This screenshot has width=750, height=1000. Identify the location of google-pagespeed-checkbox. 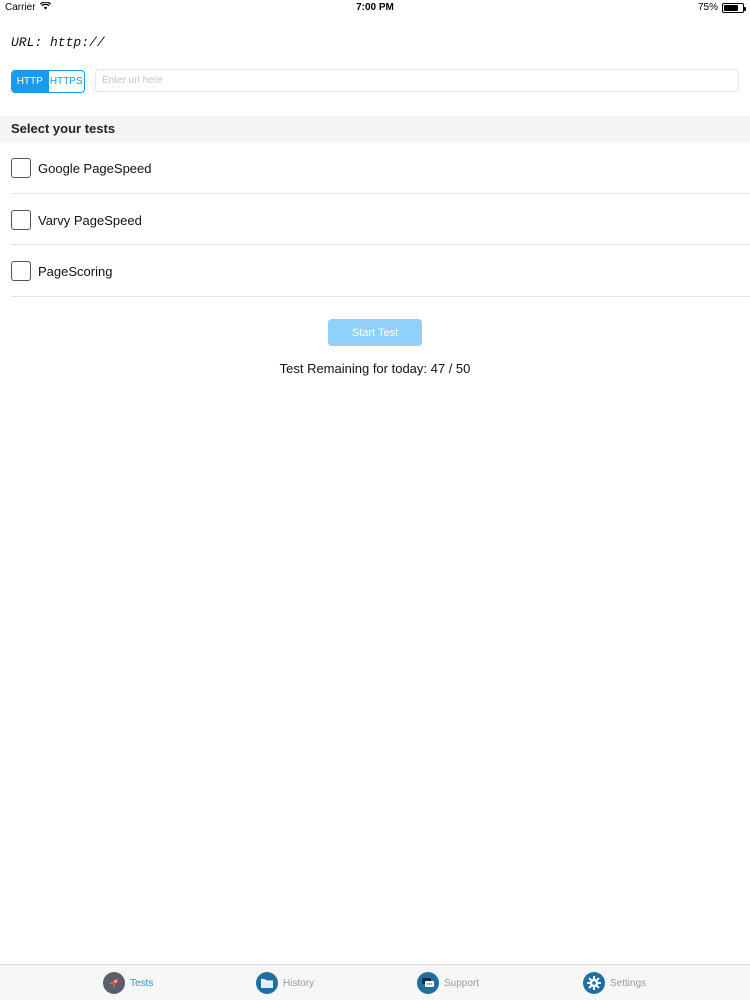
(21, 168).